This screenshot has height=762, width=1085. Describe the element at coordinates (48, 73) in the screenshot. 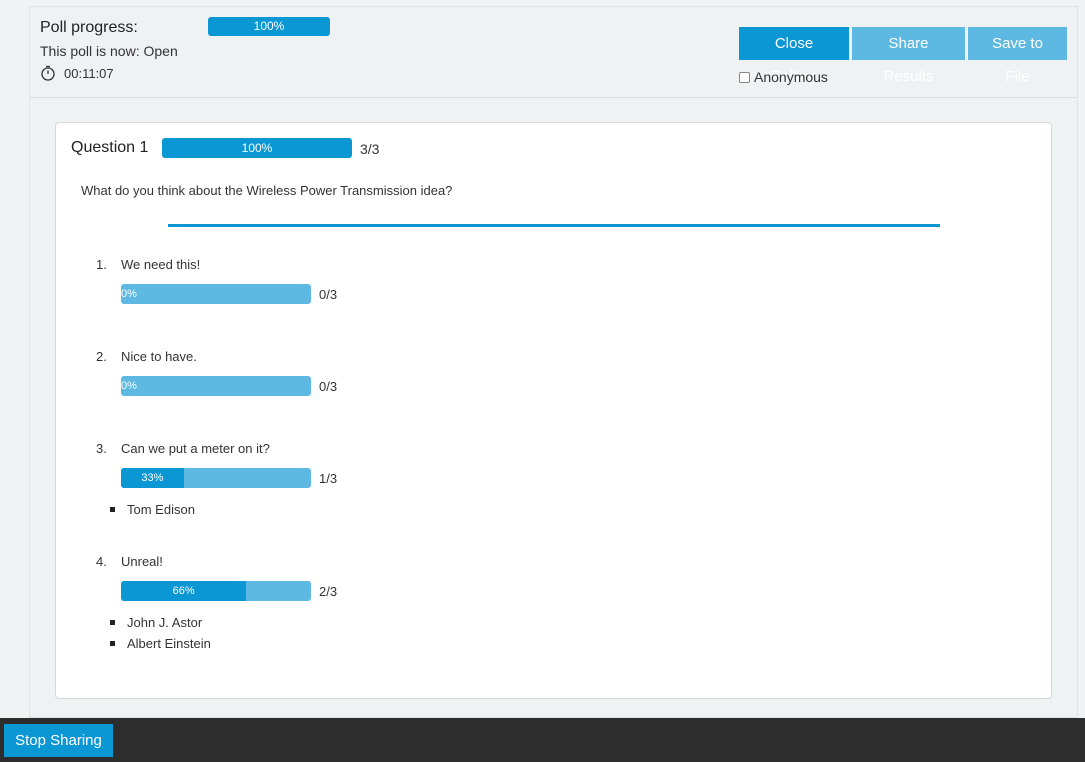

I see `stopwatch-icon` at that location.